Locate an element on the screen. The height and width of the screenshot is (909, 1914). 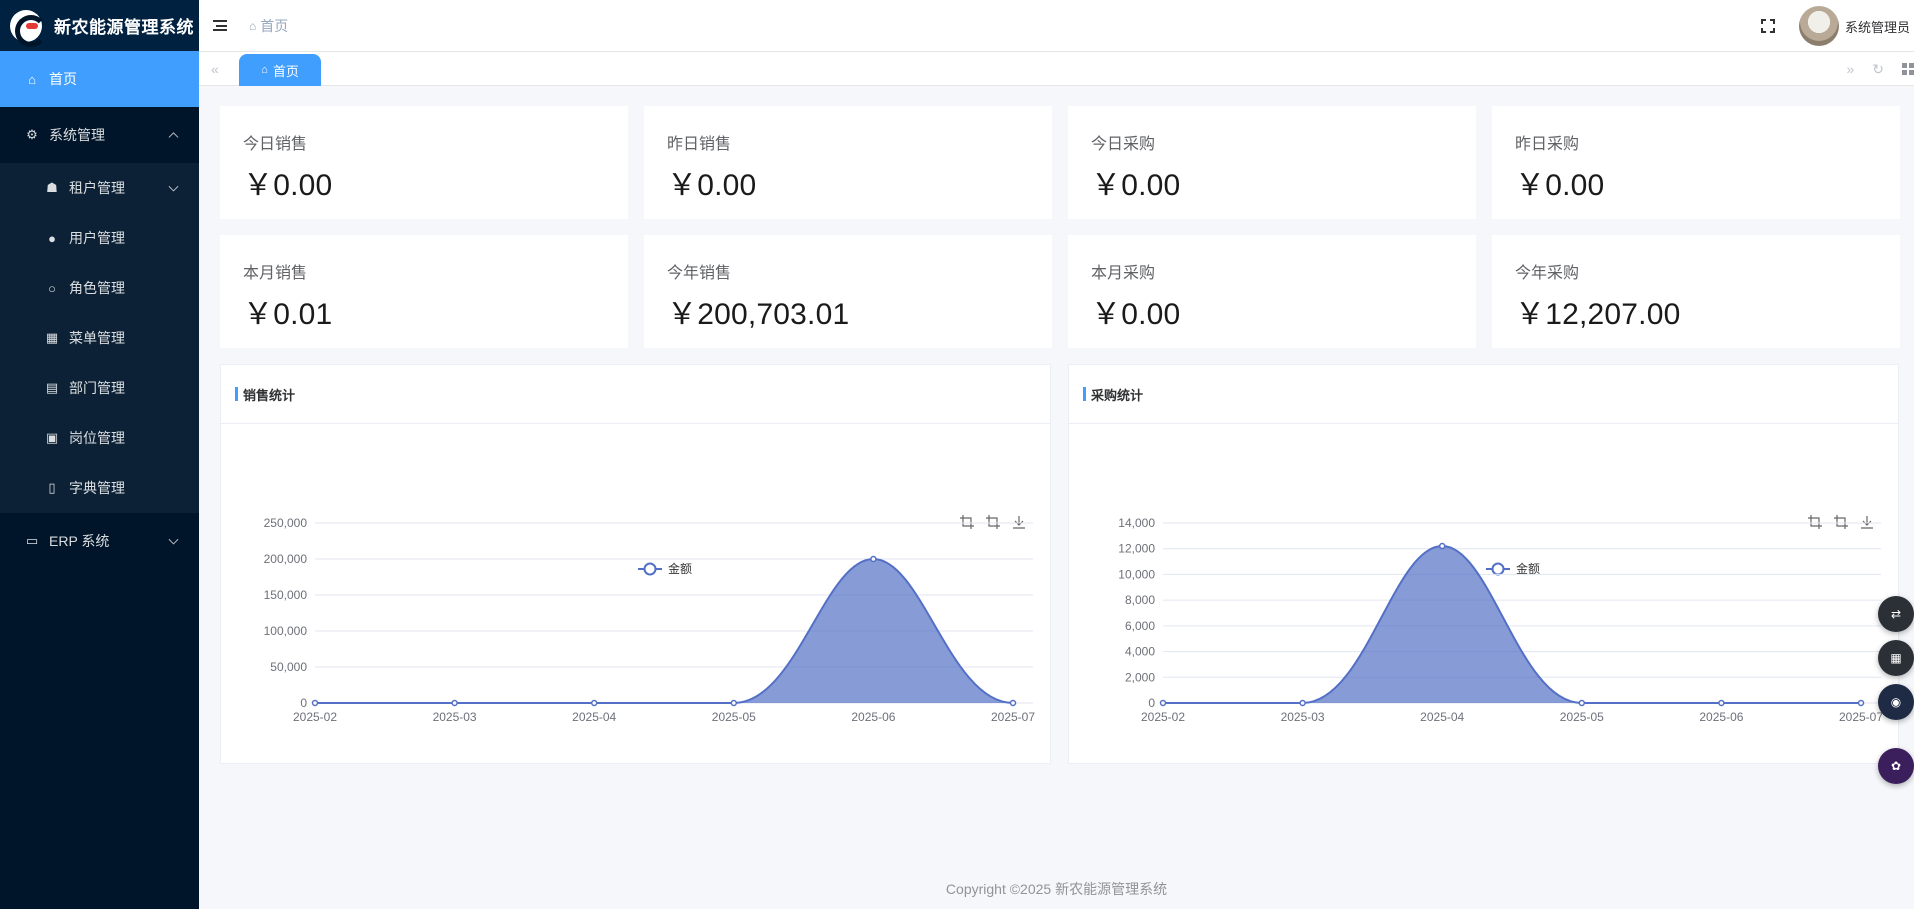
chevron-down-icon is located at coordinates (173, 186).